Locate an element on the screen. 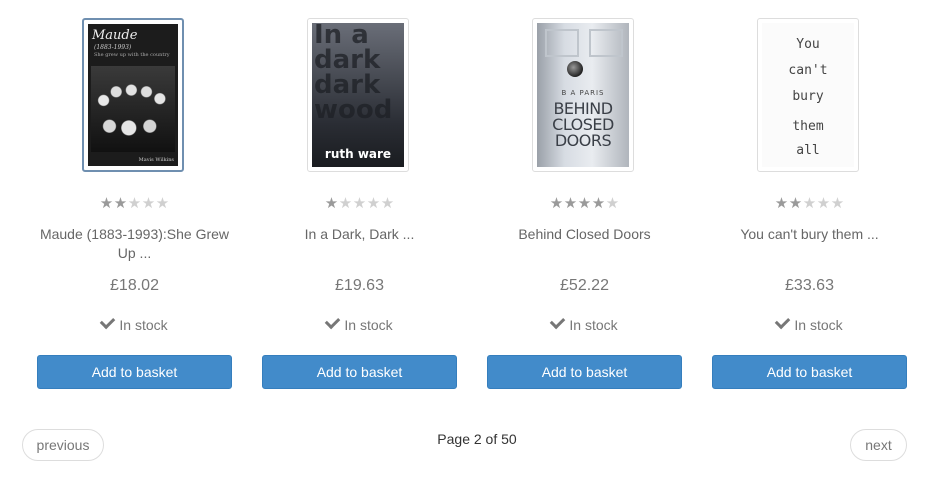 The height and width of the screenshot is (479, 929). cover-author: ruth ware is located at coordinates (358, 154).